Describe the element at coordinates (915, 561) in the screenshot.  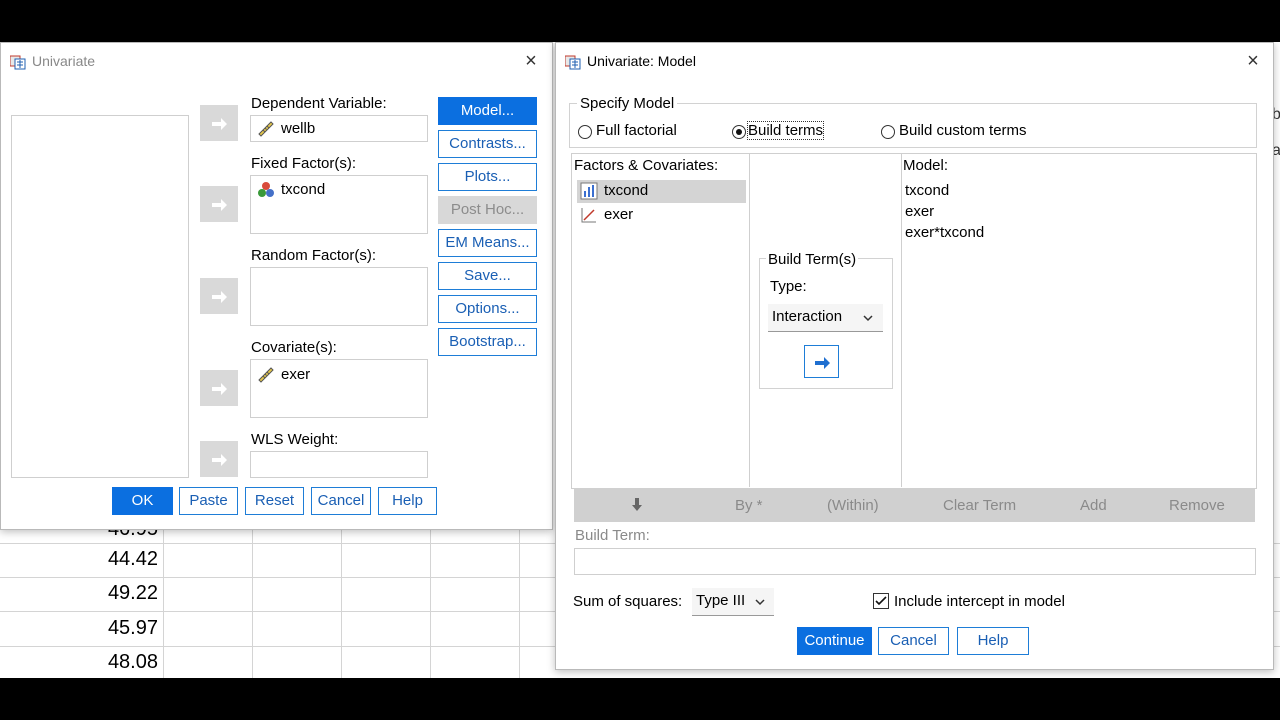
I see `build-term-field` at that location.